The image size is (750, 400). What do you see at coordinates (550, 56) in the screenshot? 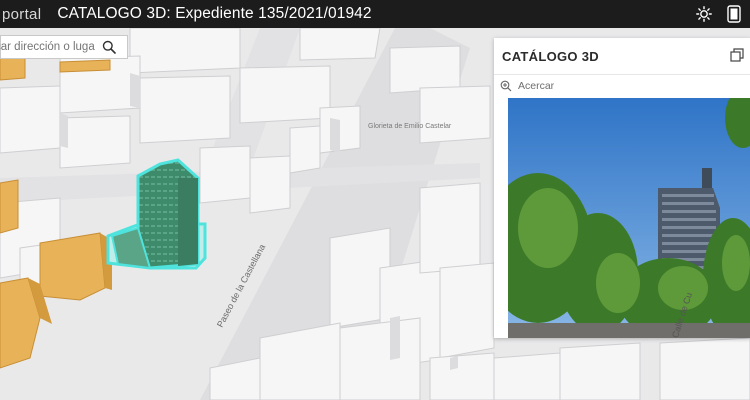
I see `panel-title: CATÁLOGO 3D` at bounding box center [550, 56].